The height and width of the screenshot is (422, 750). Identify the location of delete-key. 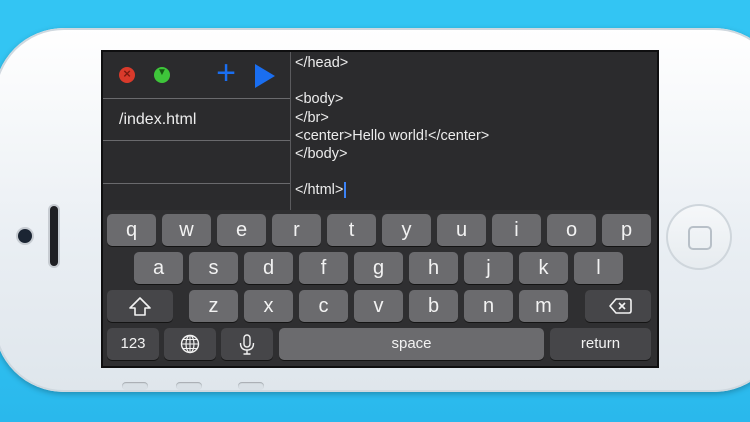
(618, 306).